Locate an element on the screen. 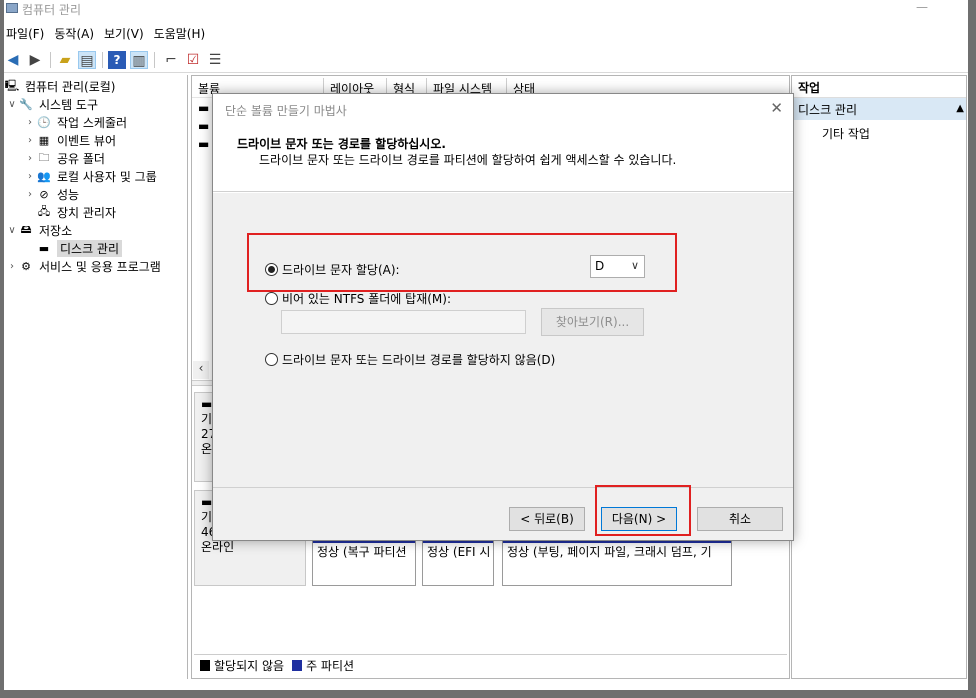 The image size is (976, 698). tree-label: 디스크 관리 is located at coordinates (90, 248).